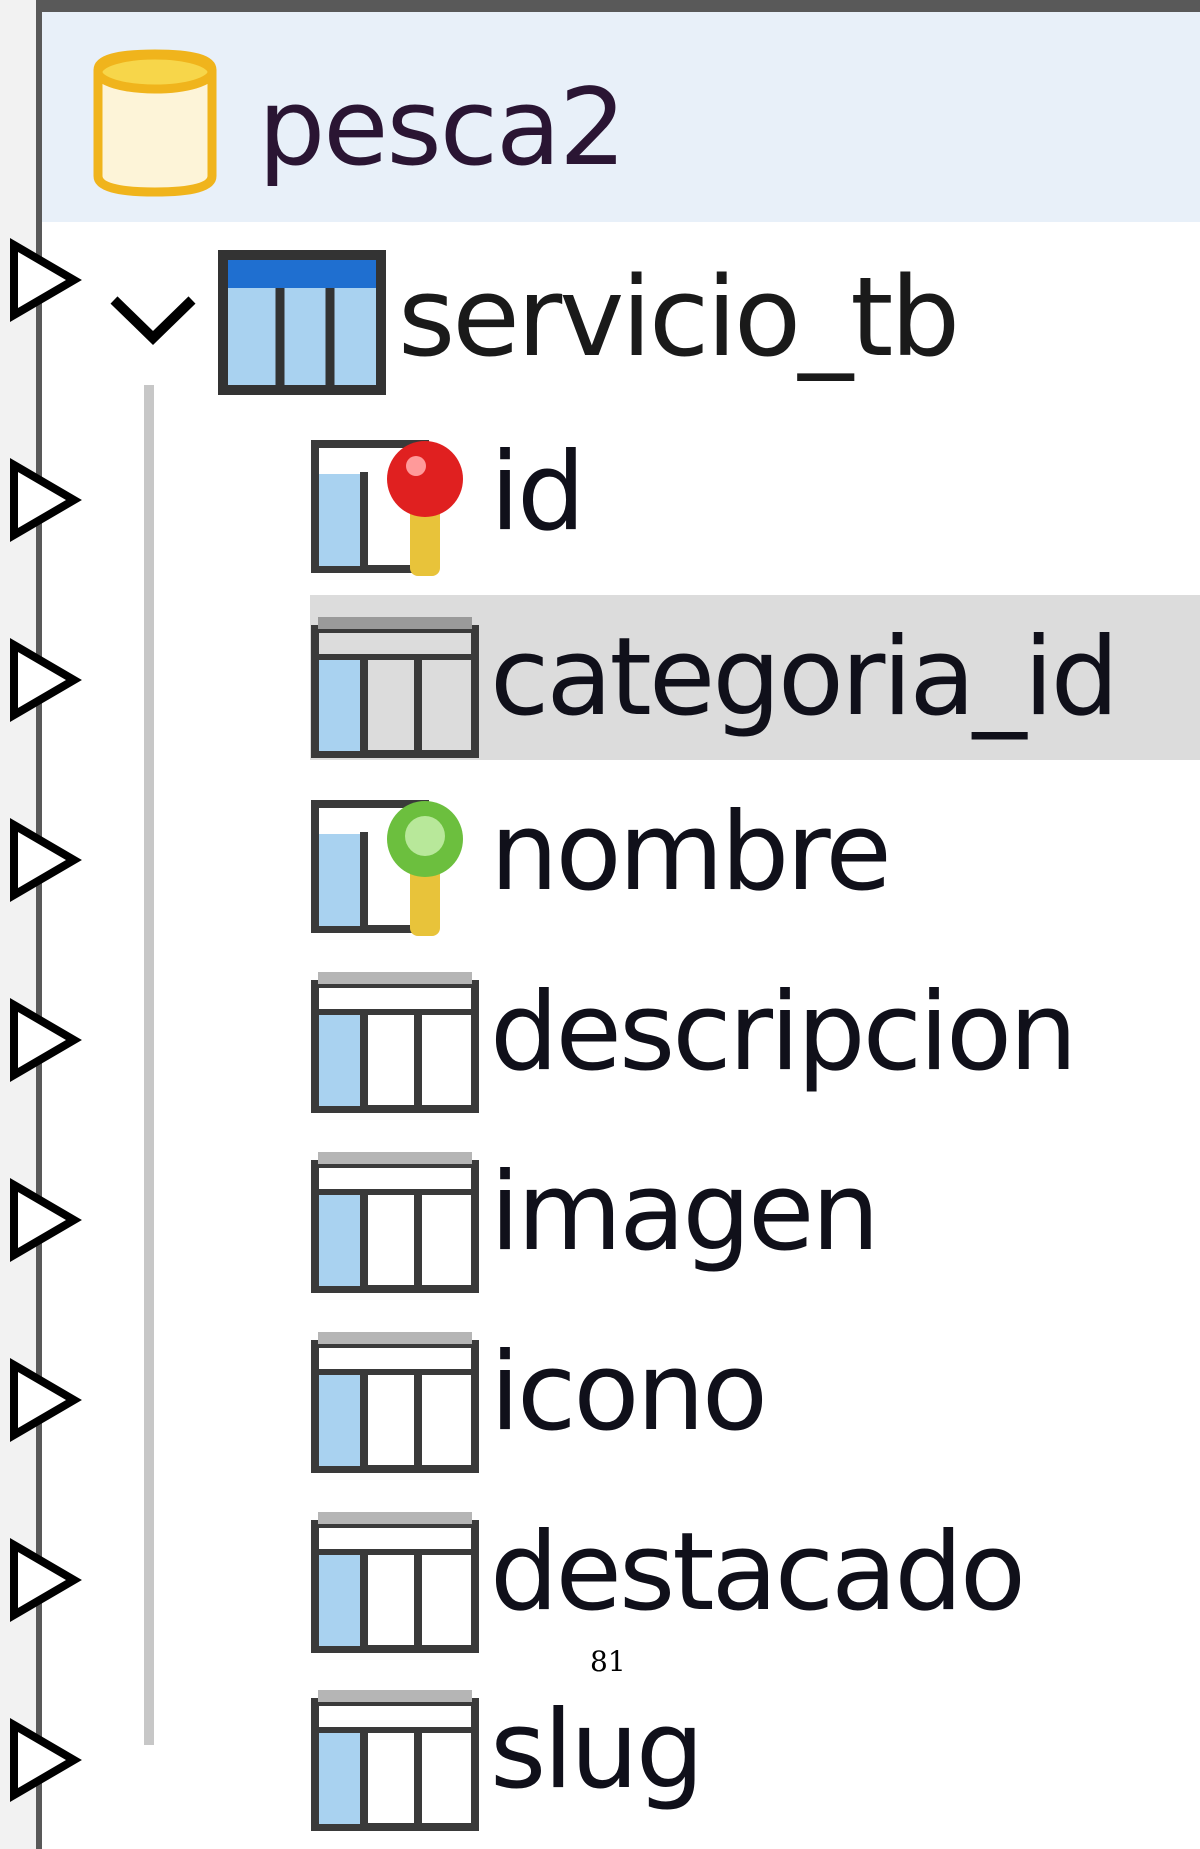  I want to click on column-row-destacado: destacado, so click(755, 1572).